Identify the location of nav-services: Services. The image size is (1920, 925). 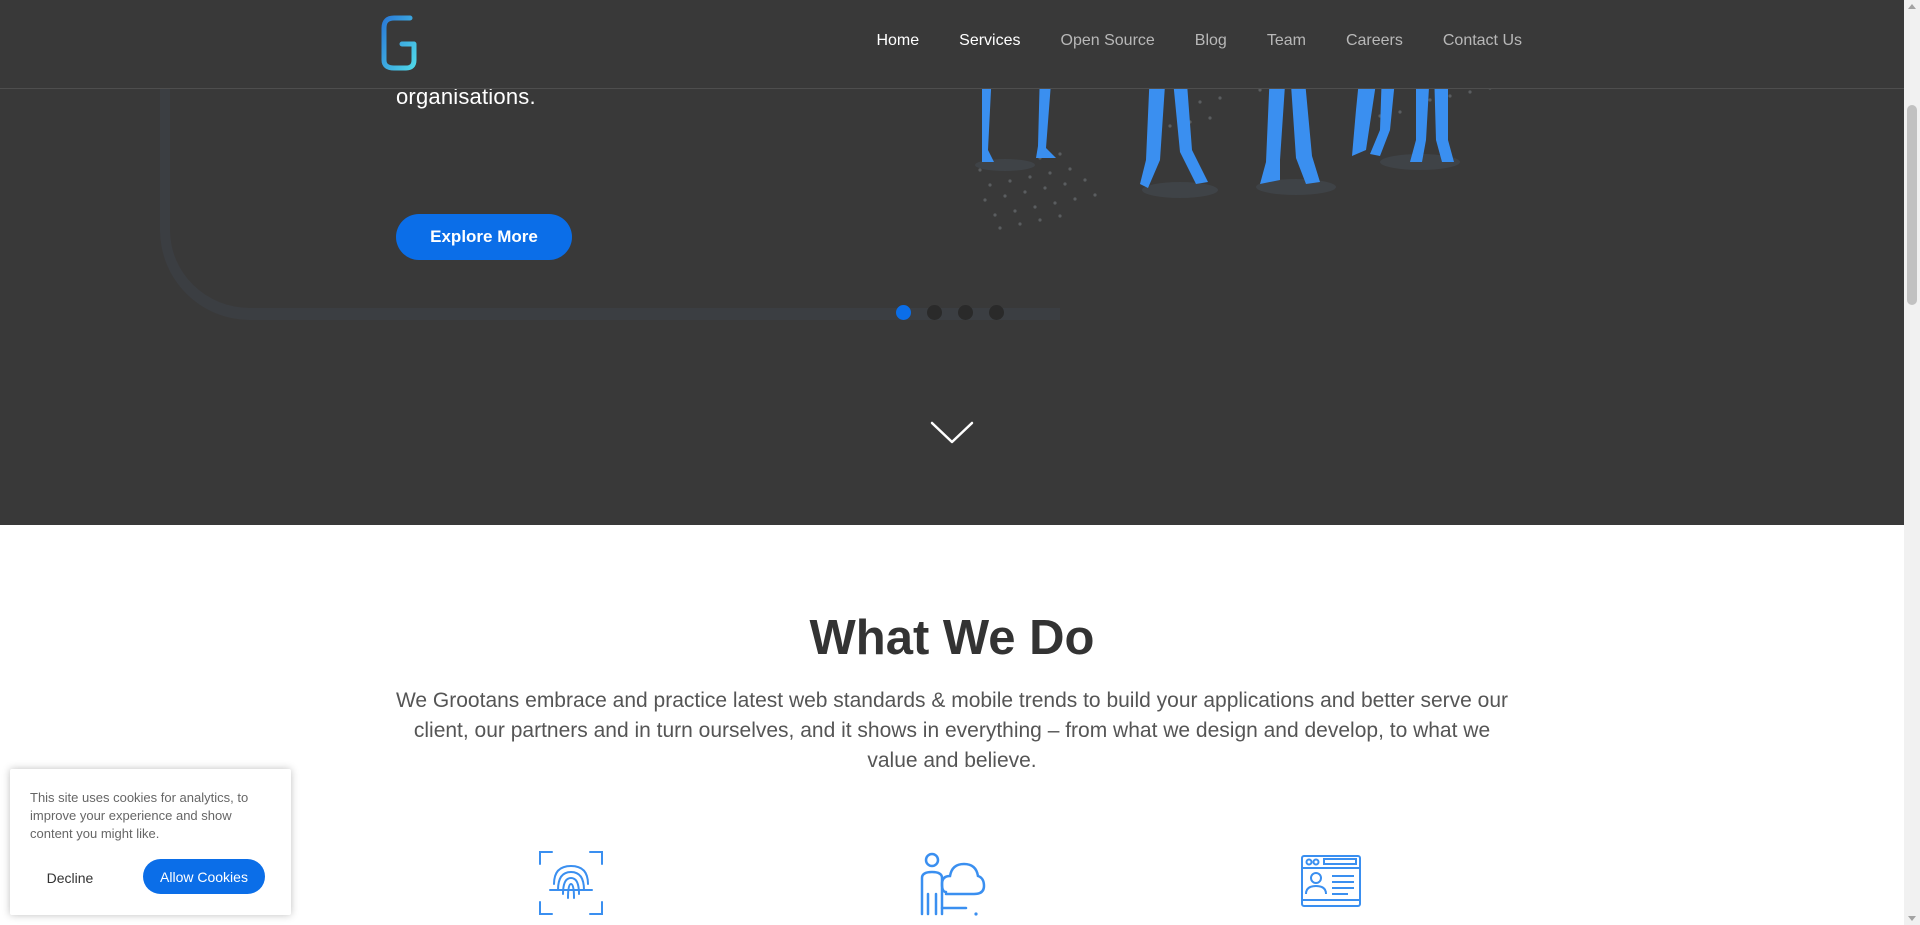
(989, 41).